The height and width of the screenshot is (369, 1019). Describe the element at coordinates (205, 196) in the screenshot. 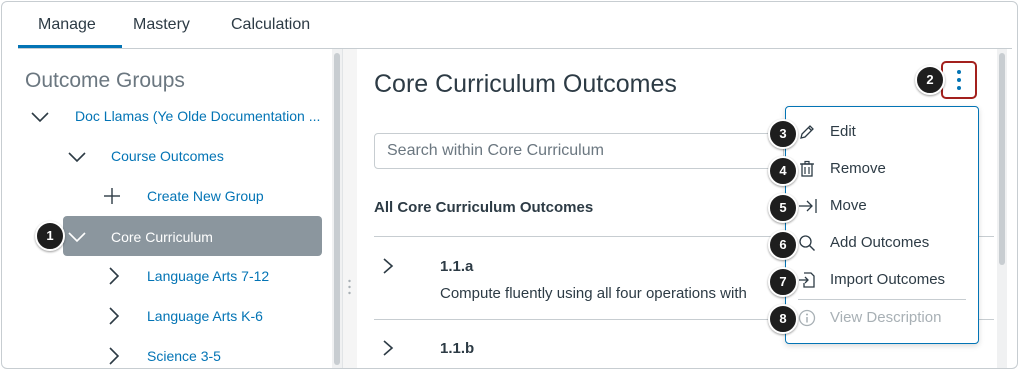

I see `tree-item-label: Create New Group` at that location.